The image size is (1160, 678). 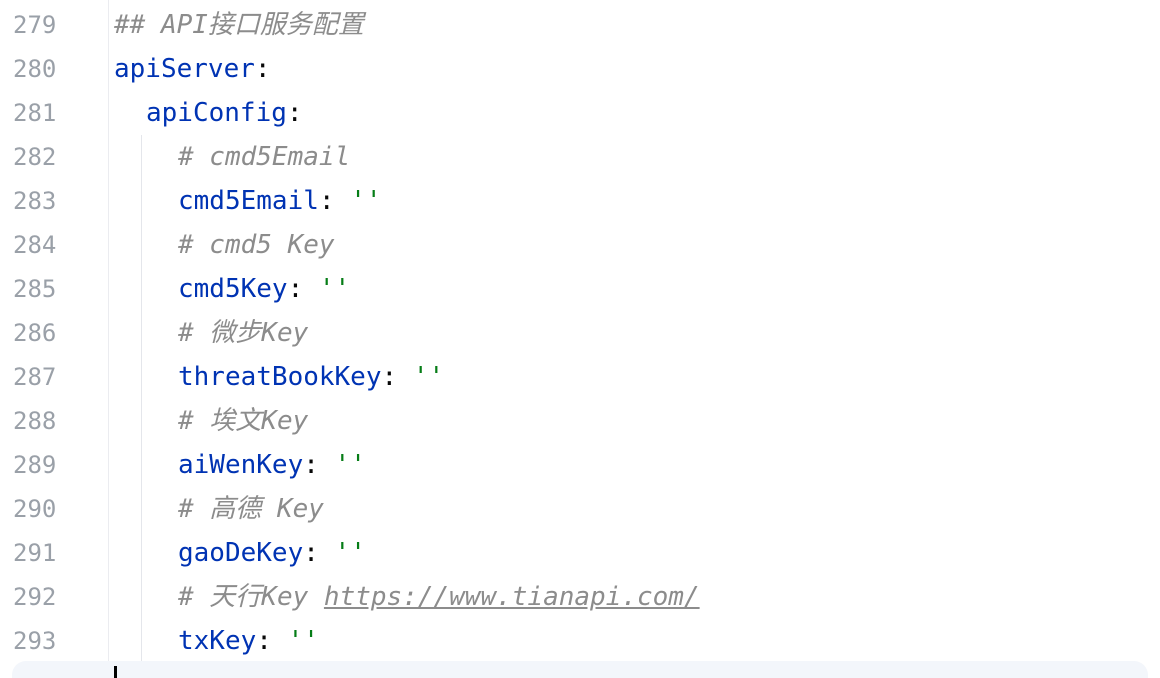 What do you see at coordinates (264, 157) in the screenshot?
I see `comment-text: # cmd5Email` at bounding box center [264, 157].